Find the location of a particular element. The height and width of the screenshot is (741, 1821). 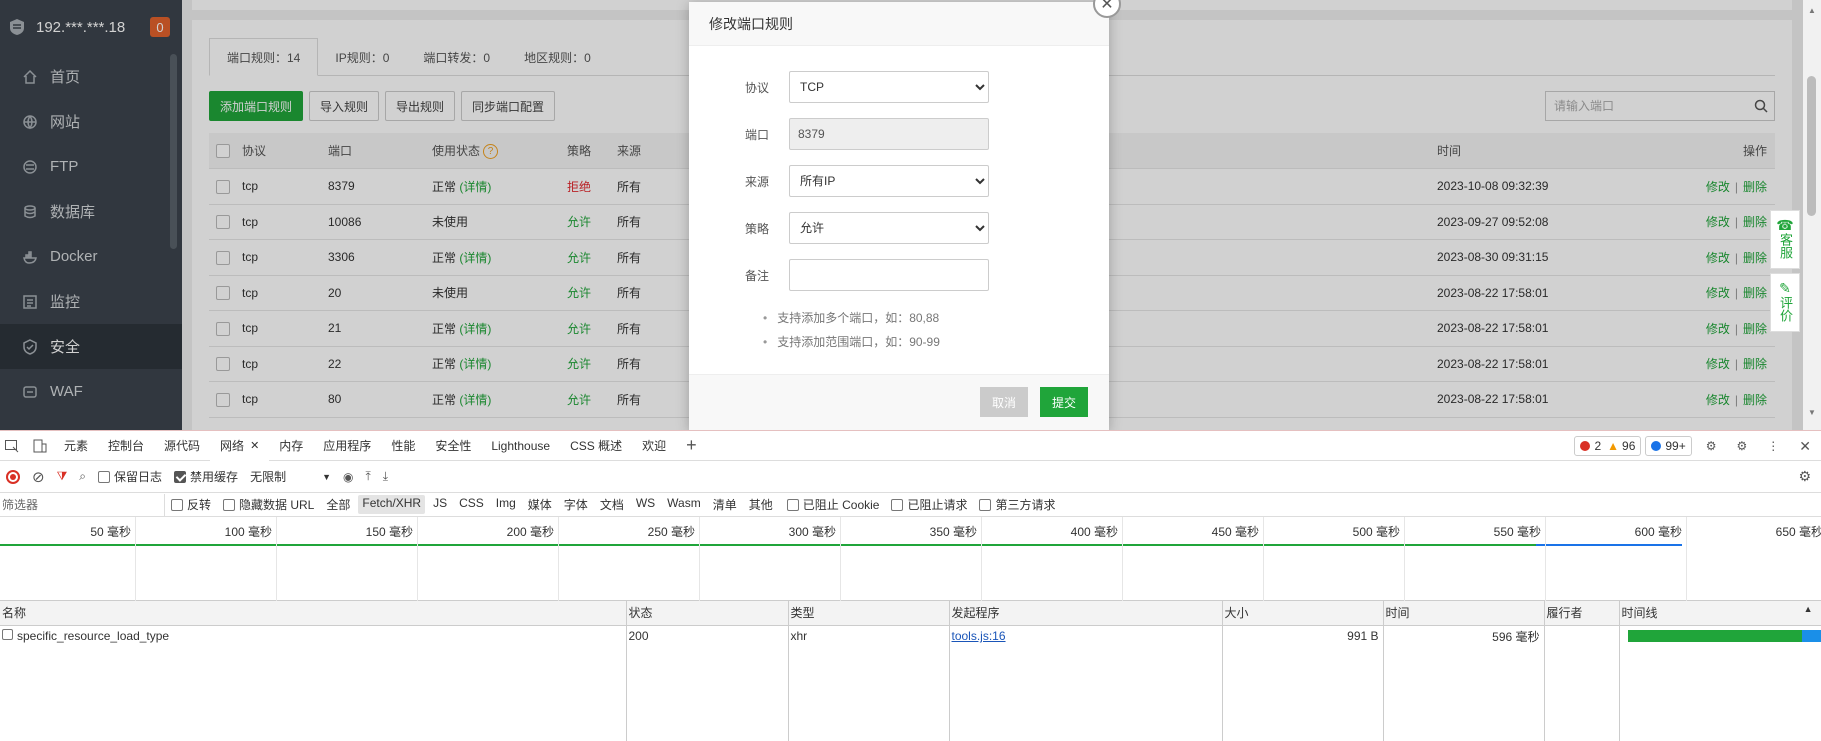

type-filter: 其他 is located at coordinates (761, 504).